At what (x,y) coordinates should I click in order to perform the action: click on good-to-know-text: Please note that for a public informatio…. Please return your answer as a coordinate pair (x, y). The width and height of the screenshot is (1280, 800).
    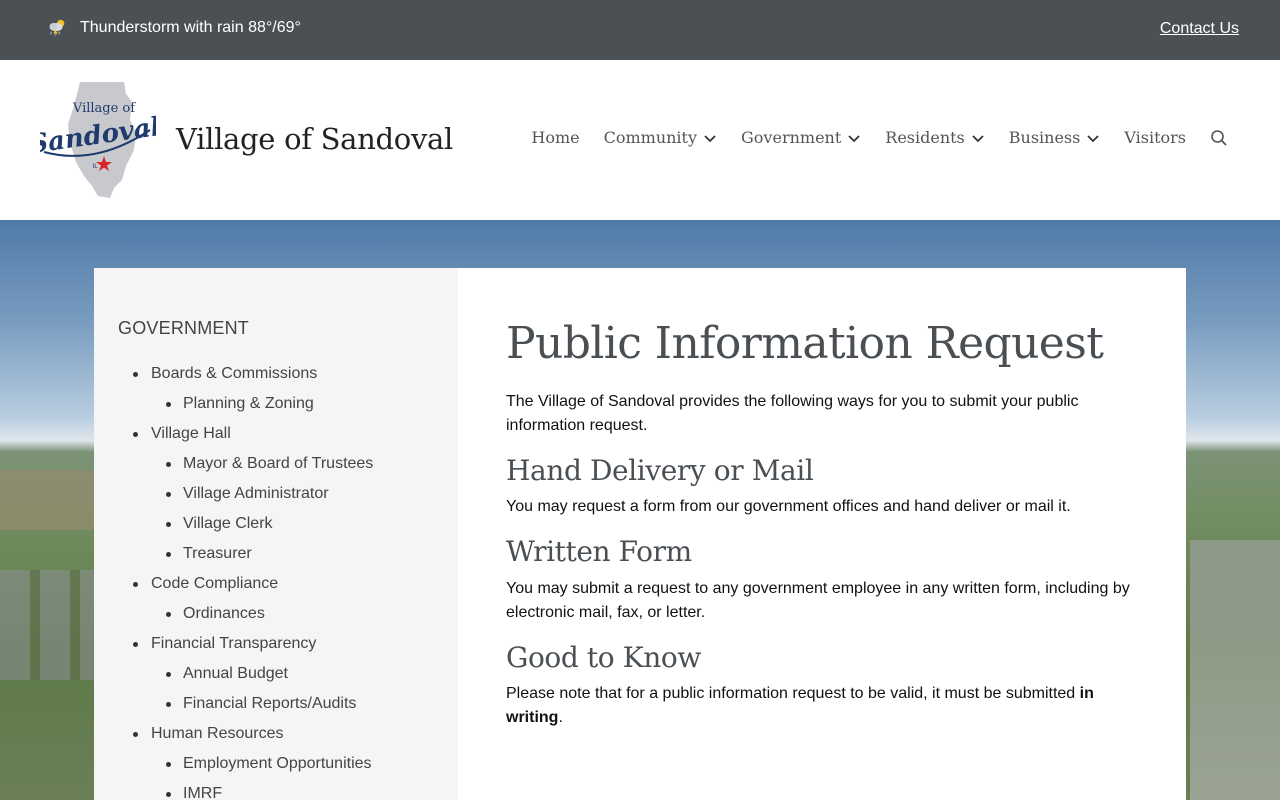
    Looking at the image, I should click on (793, 693).